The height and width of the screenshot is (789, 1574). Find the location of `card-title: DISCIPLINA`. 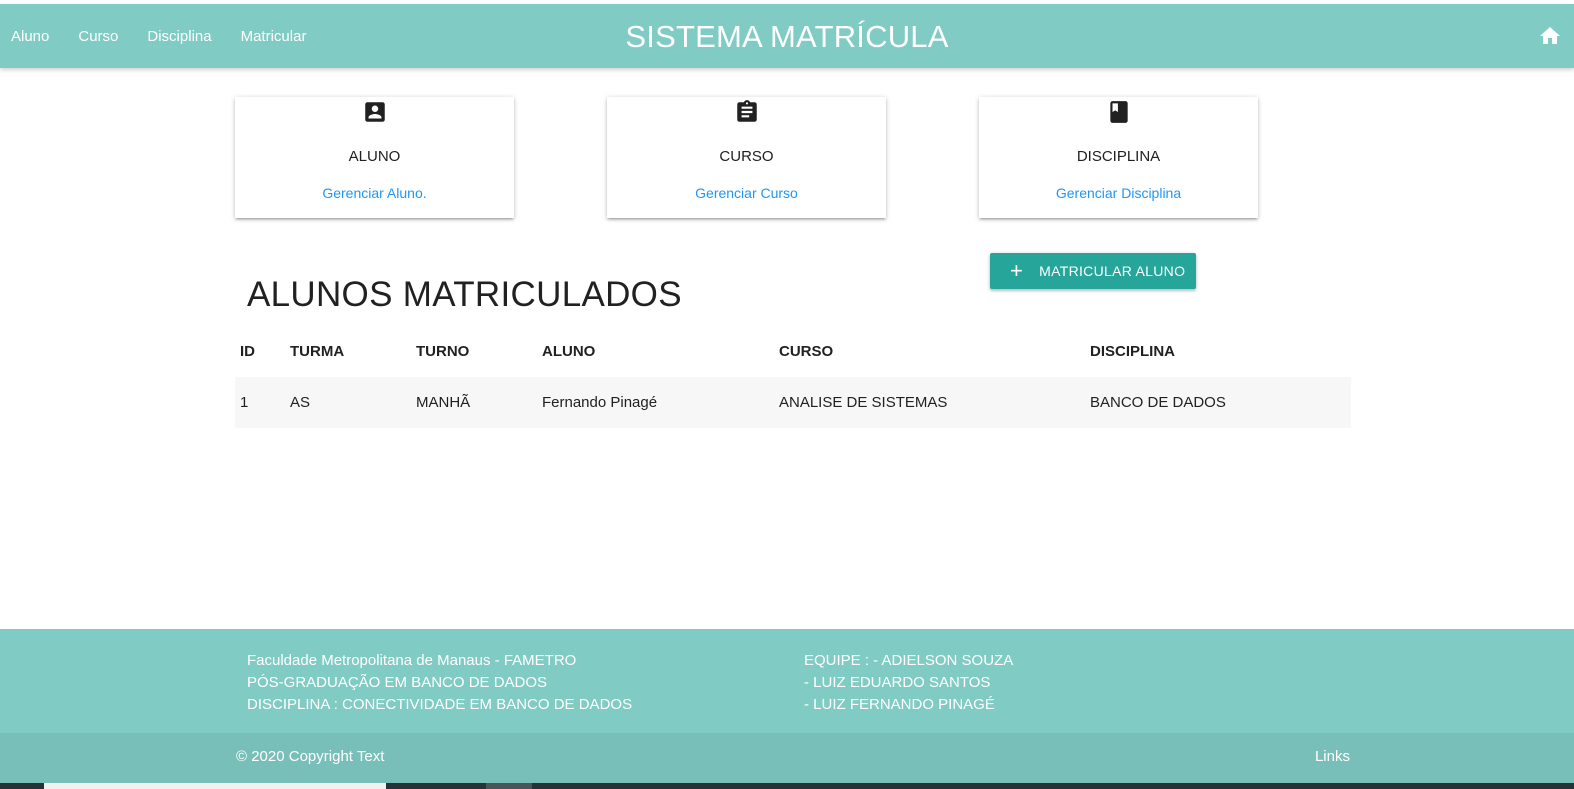

card-title: DISCIPLINA is located at coordinates (1118, 156).